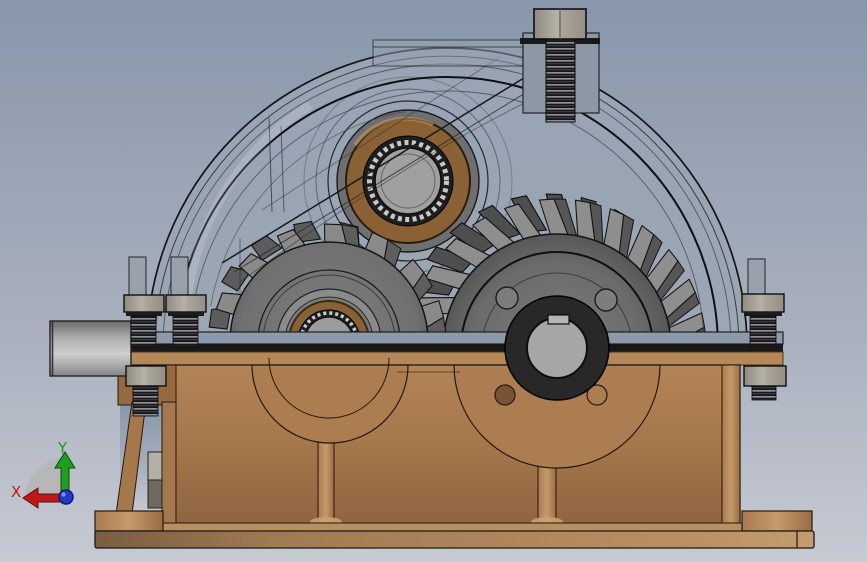 This screenshot has width=867, height=562. What do you see at coordinates (558, 319) in the screenshot?
I see `keyway` at bounding box center [558, 319].